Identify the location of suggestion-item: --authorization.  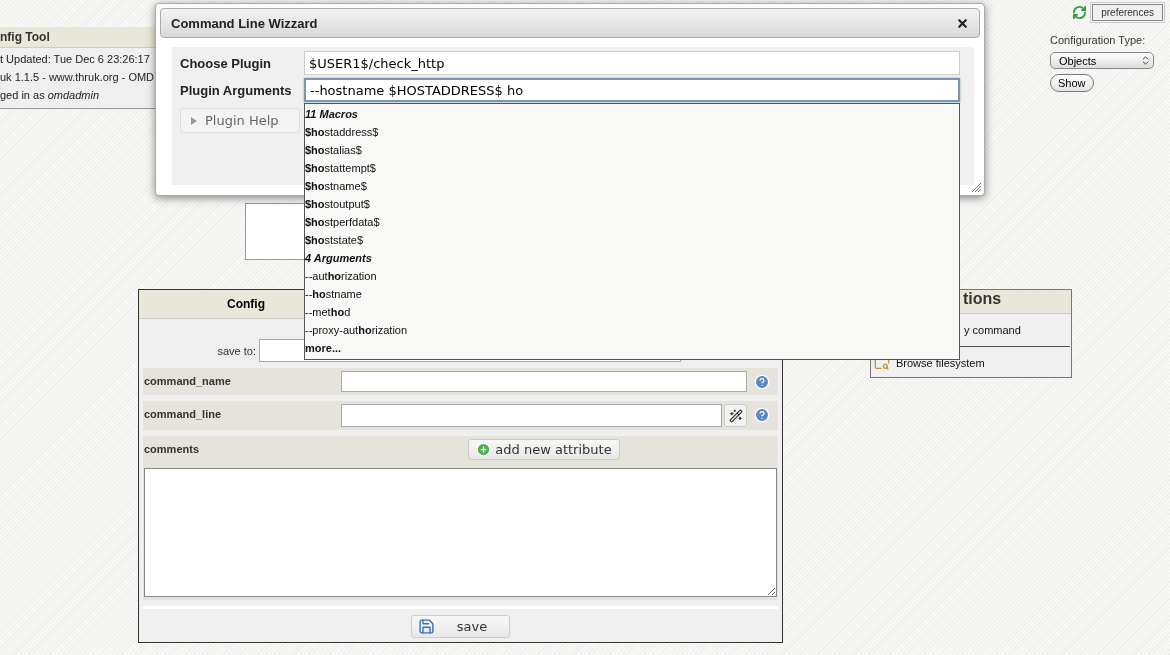
(341, 276).